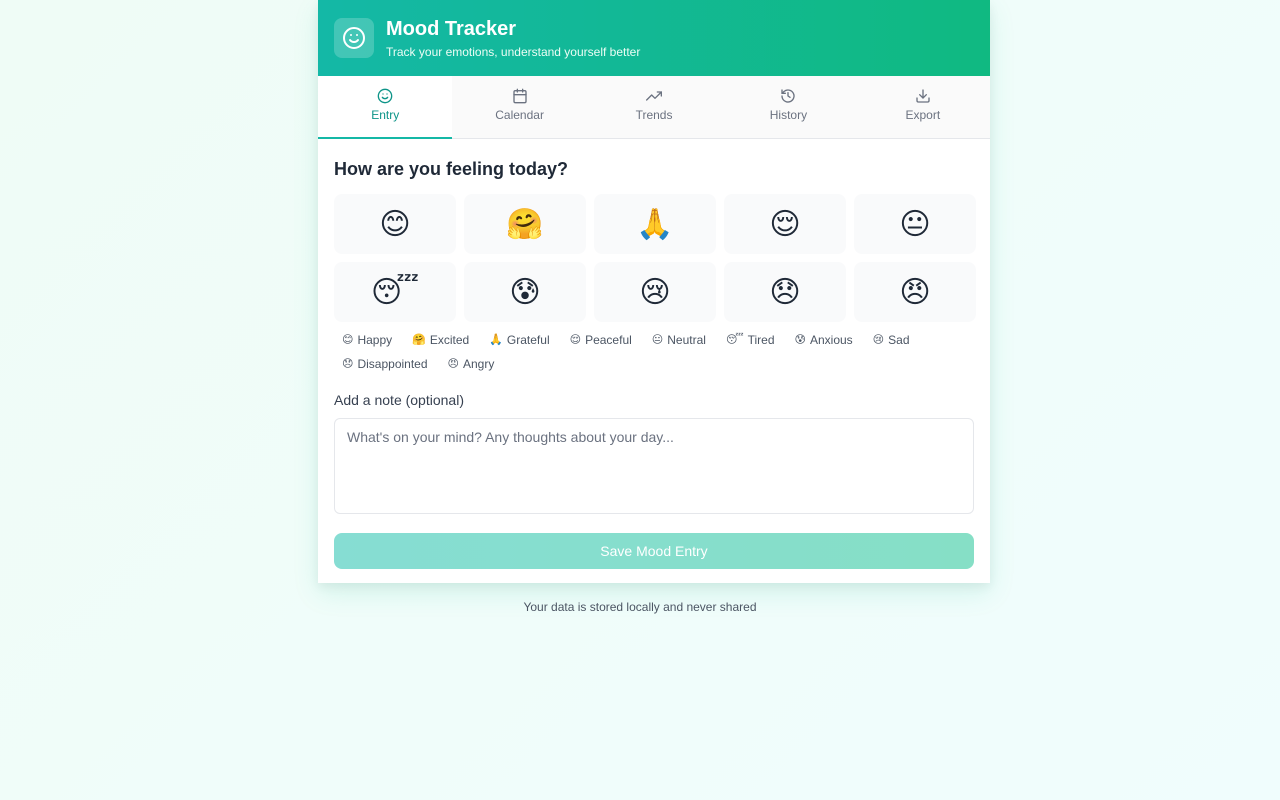  I want to click on mood-button-disappointed: 😞, so click(785, 292).